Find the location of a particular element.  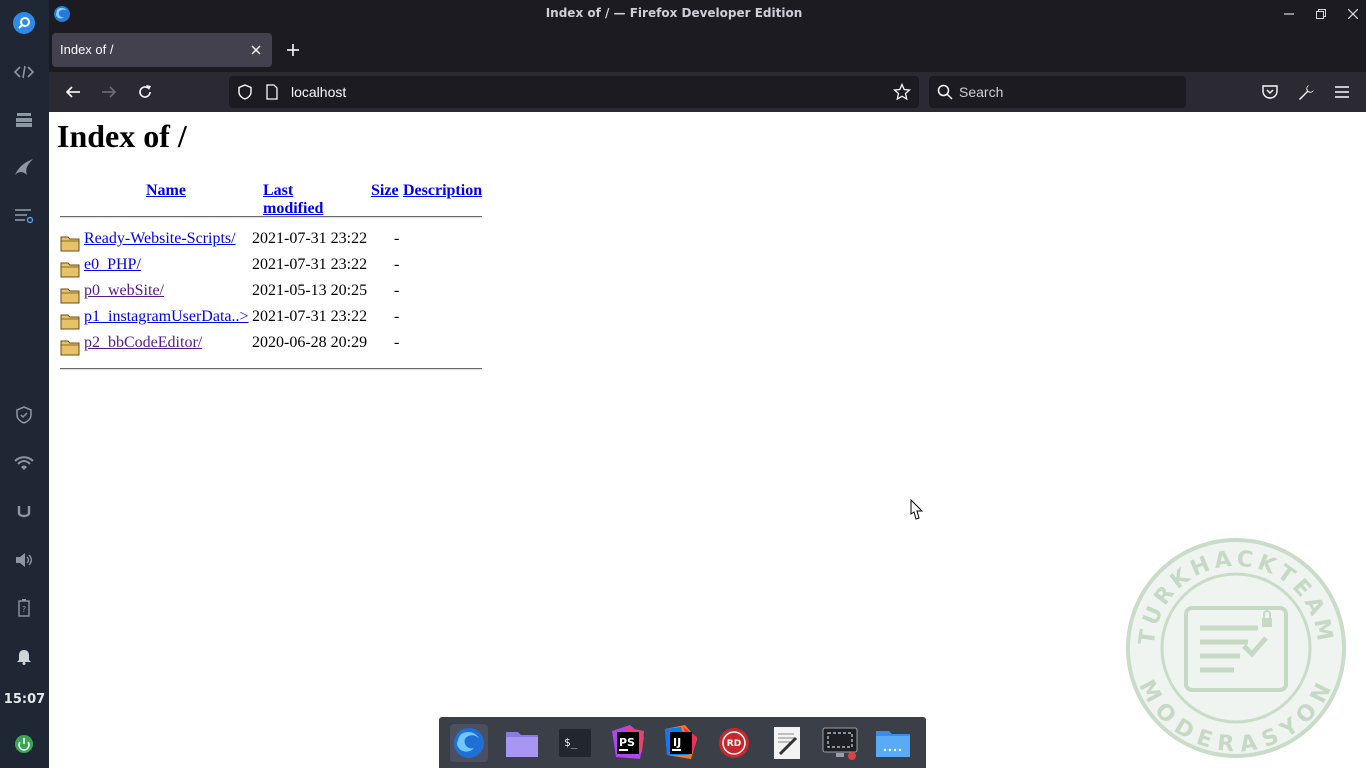

magnet-icon is located at coordinates (24, 512).